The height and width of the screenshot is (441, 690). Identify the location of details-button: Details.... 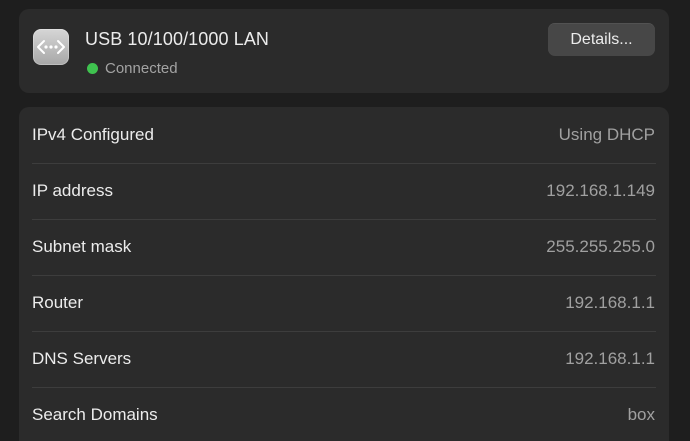
(601, 39).